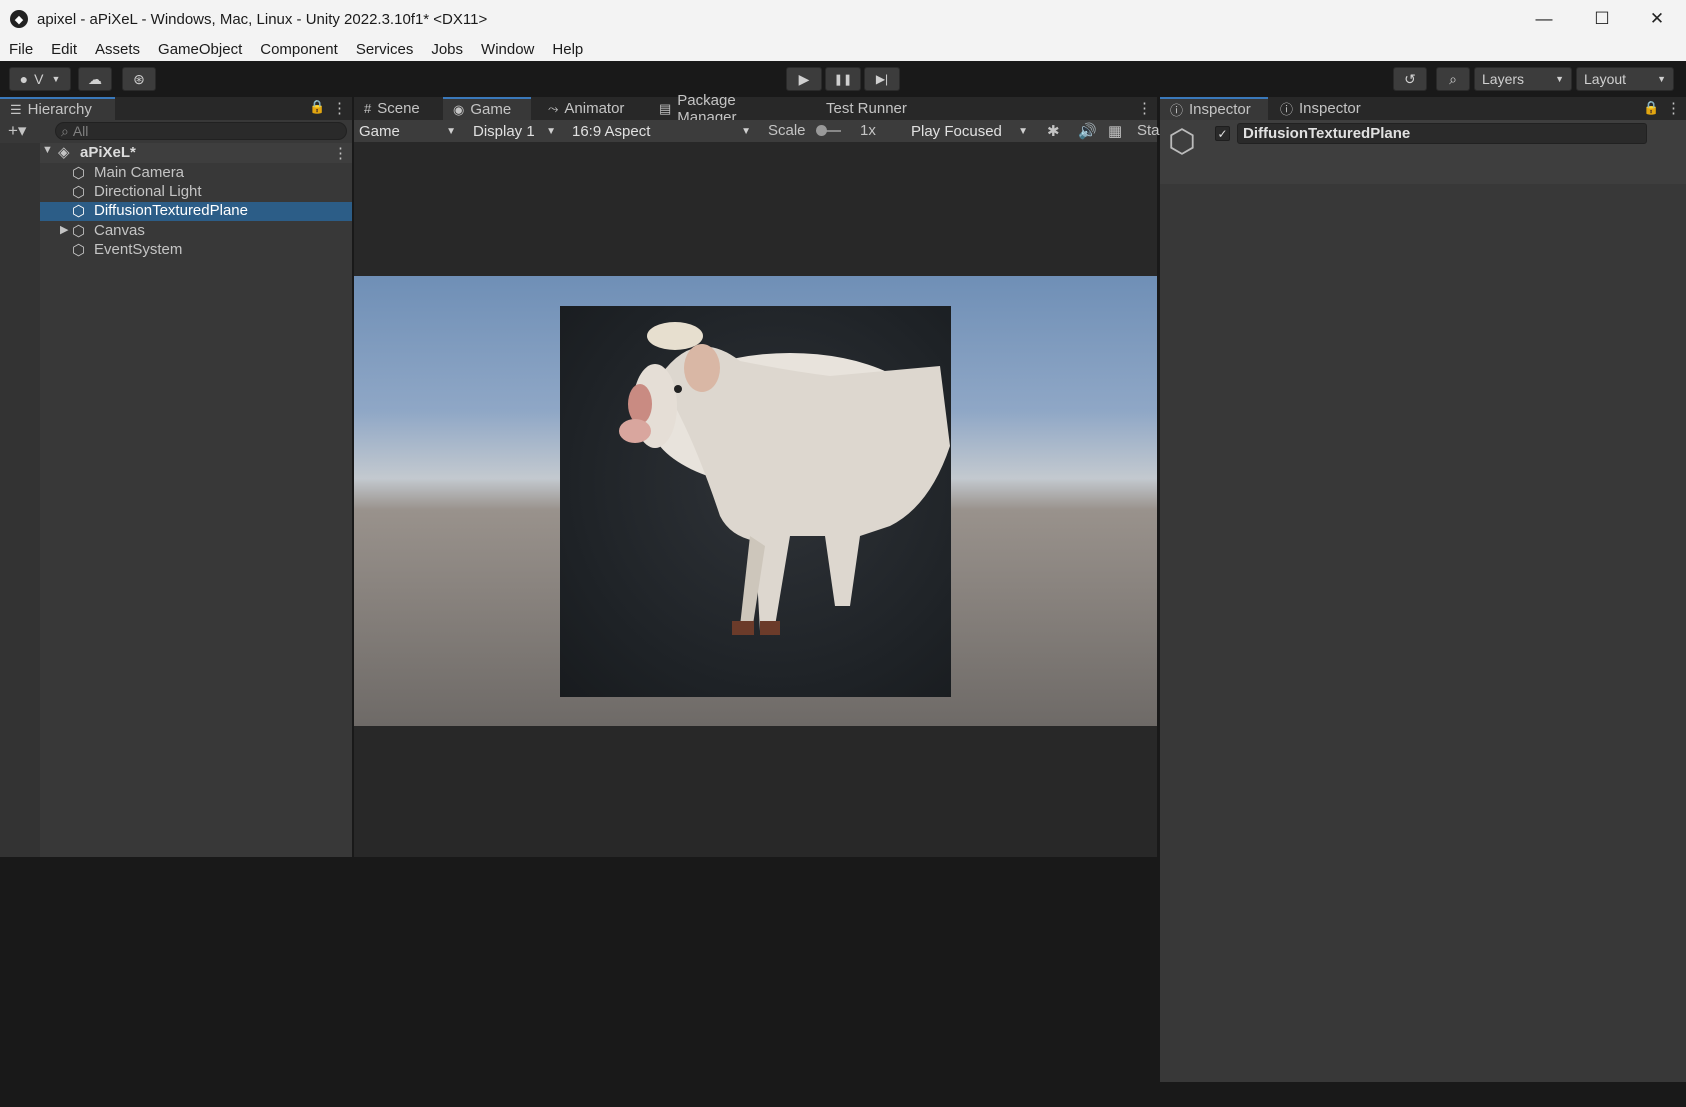  I want to click on info-icon: ⓘ, so click(1287, 109).